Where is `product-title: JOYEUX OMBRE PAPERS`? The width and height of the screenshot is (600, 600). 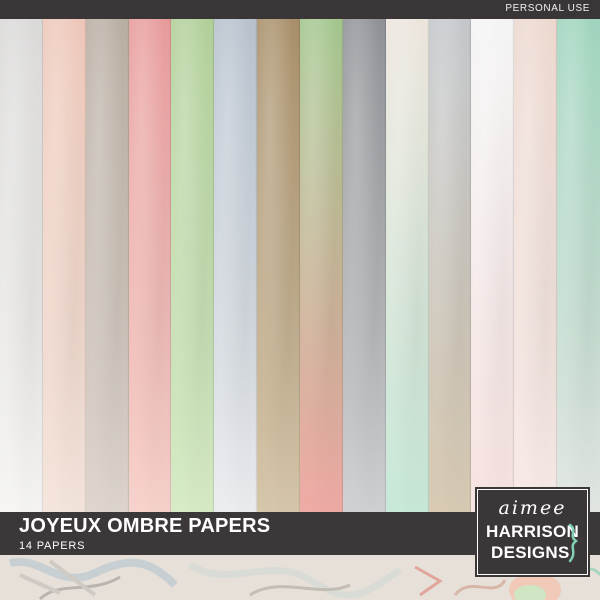 product-title: JOYEUX OMBRE PAPERS is located at coordinates (145, 526).